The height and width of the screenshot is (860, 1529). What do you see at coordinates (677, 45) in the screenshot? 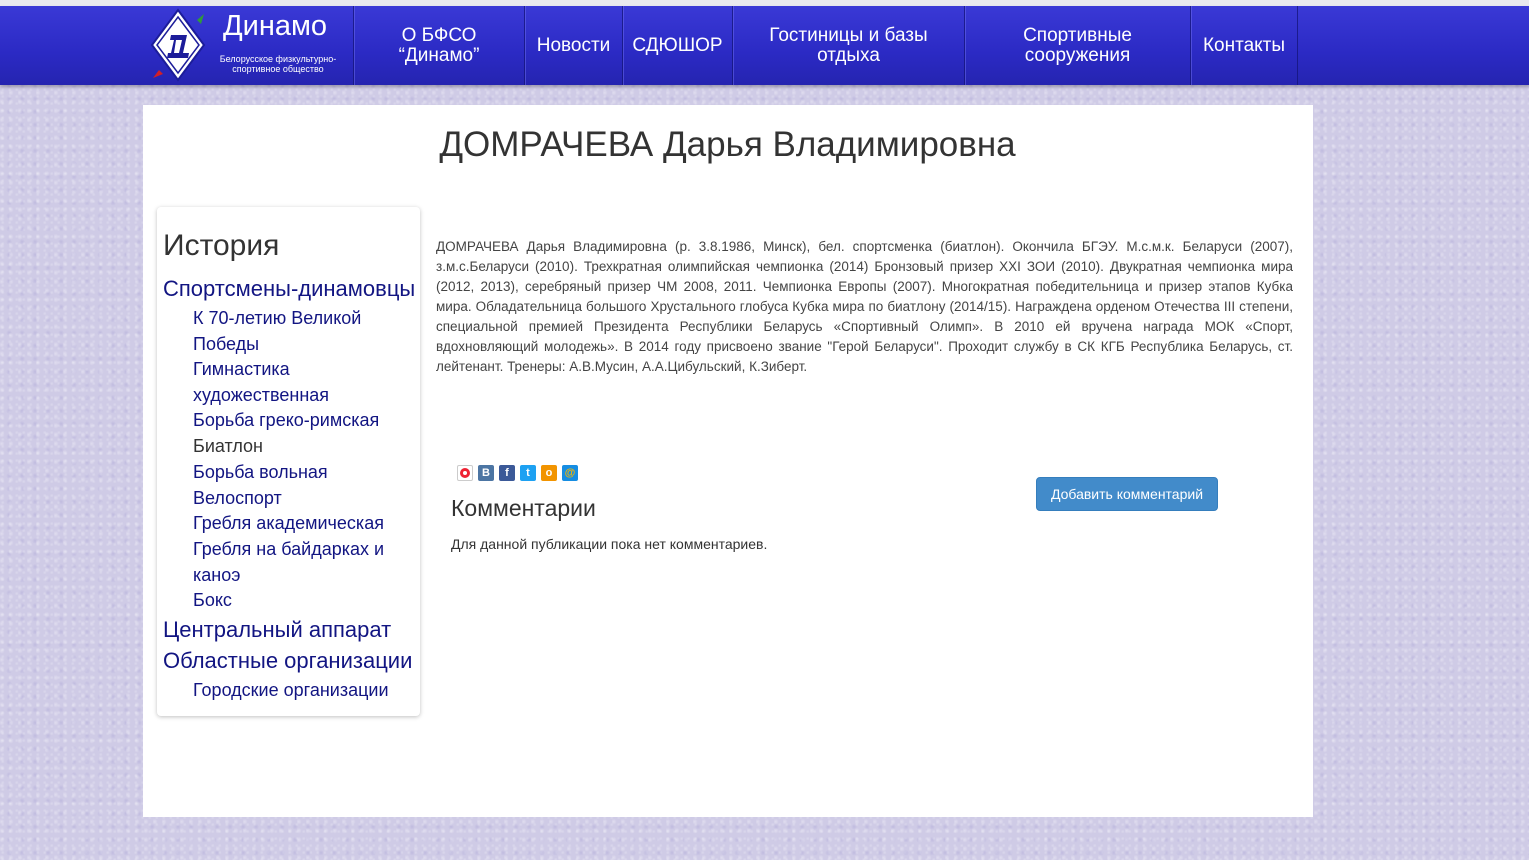
I see `nav-sport-school: СДЮШОР` at bounding box center [677, 45].